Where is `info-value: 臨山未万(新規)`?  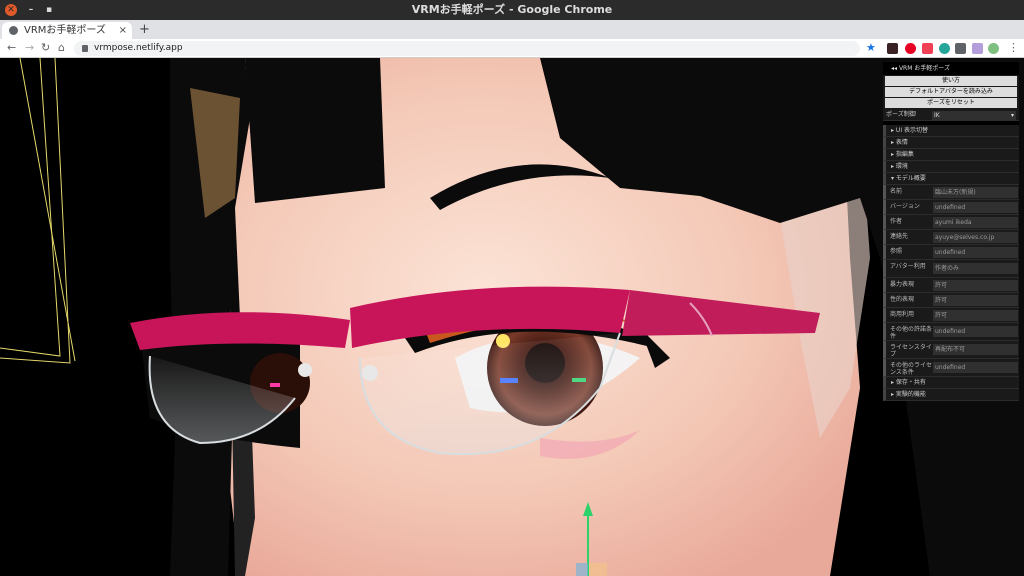 info-value: 臨山未万(新規) is located at coordinates (975, 192).